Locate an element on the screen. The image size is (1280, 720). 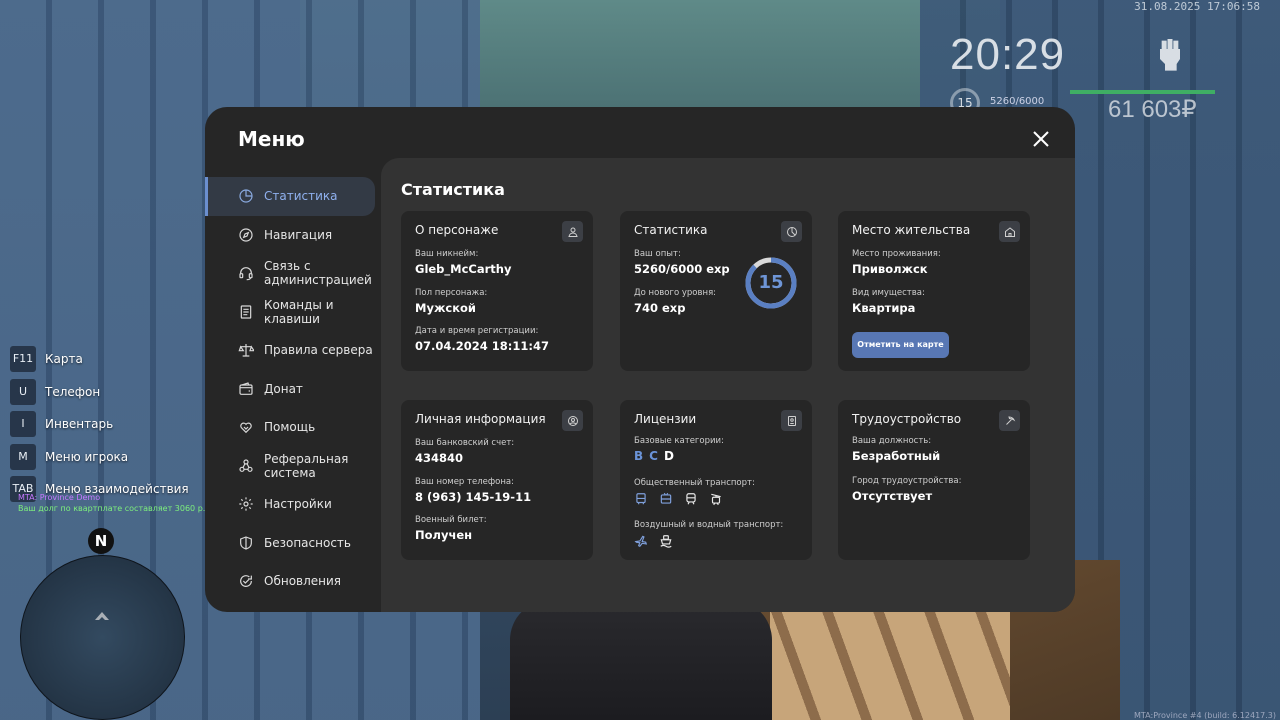
field-label: Воздушный и водный транспорт: is located at coordinates (709, 525).